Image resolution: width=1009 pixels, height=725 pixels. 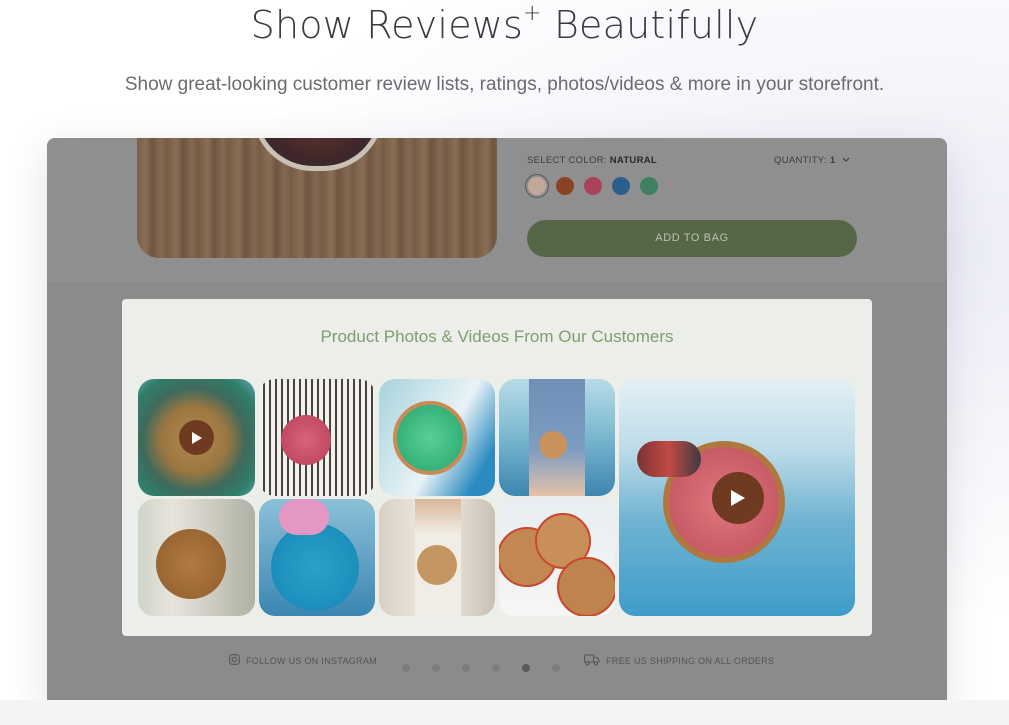 What do you see at coordinates (592, 661) in the screenshot?
I see `truck-icon` at bounding box center [592, 661].